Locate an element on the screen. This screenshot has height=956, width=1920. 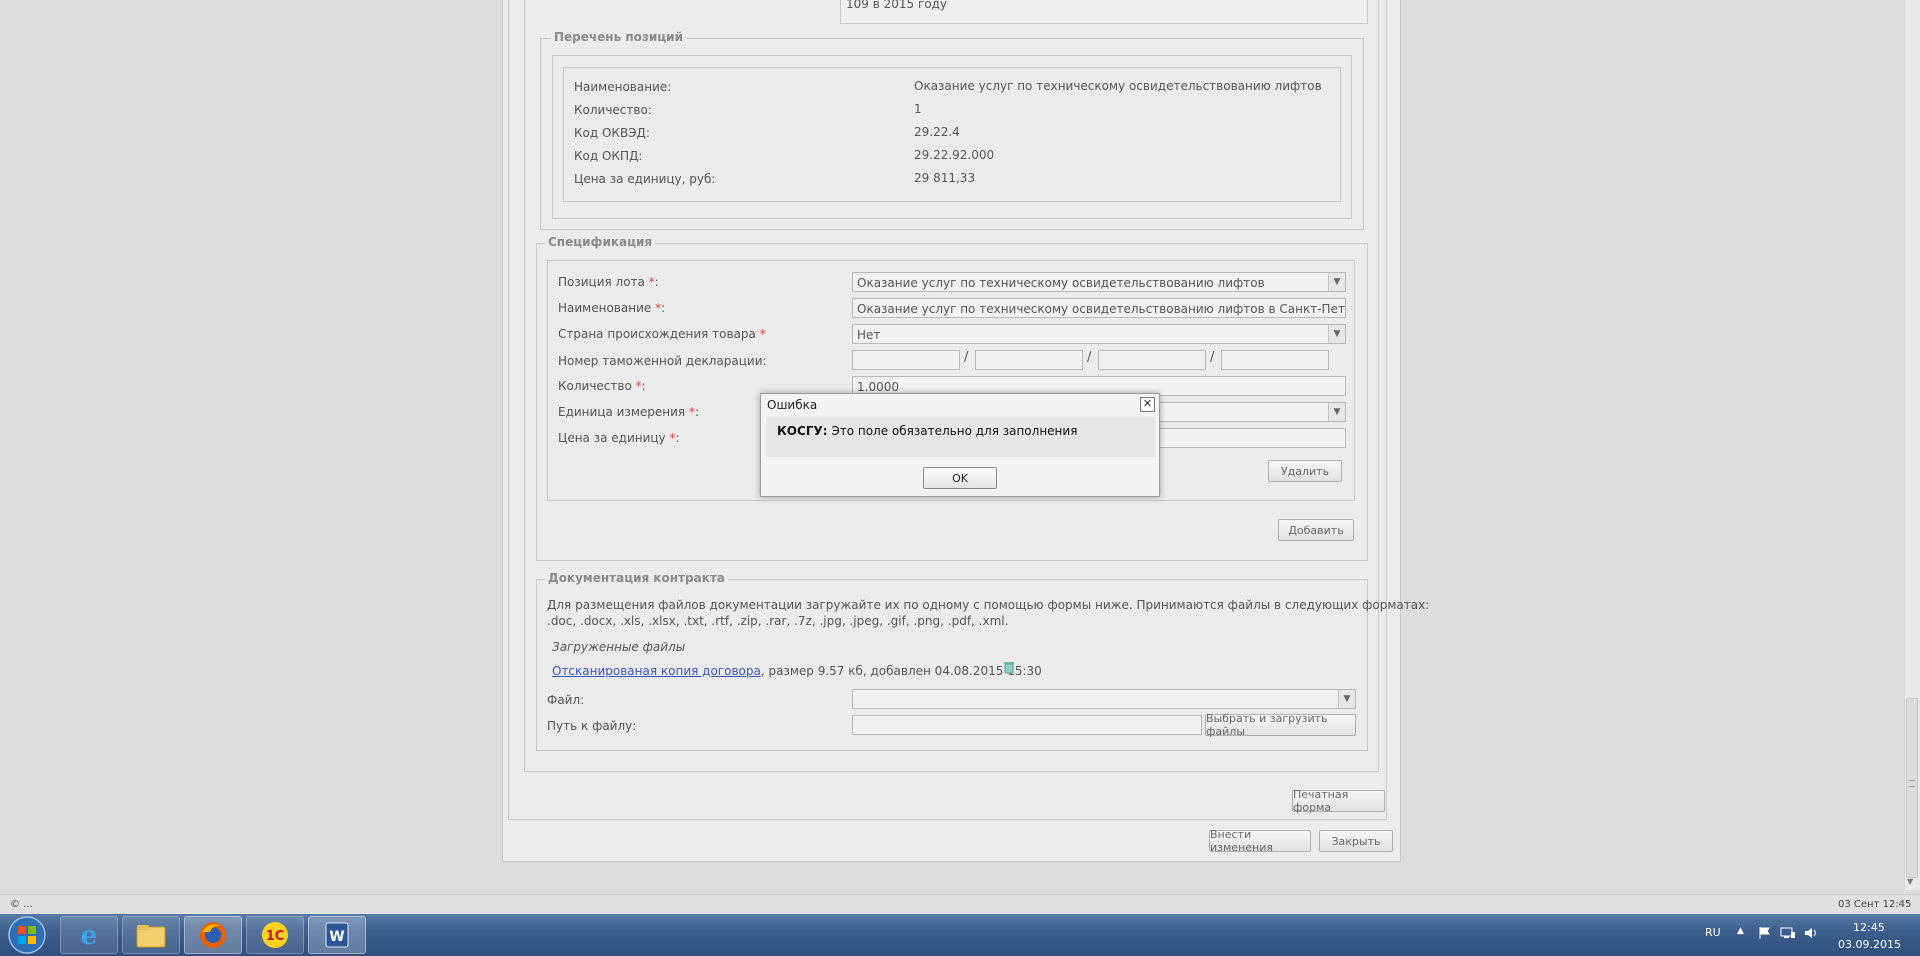
position-value-okpd: 29.22.92.000 is located at coordinates (954, 155).